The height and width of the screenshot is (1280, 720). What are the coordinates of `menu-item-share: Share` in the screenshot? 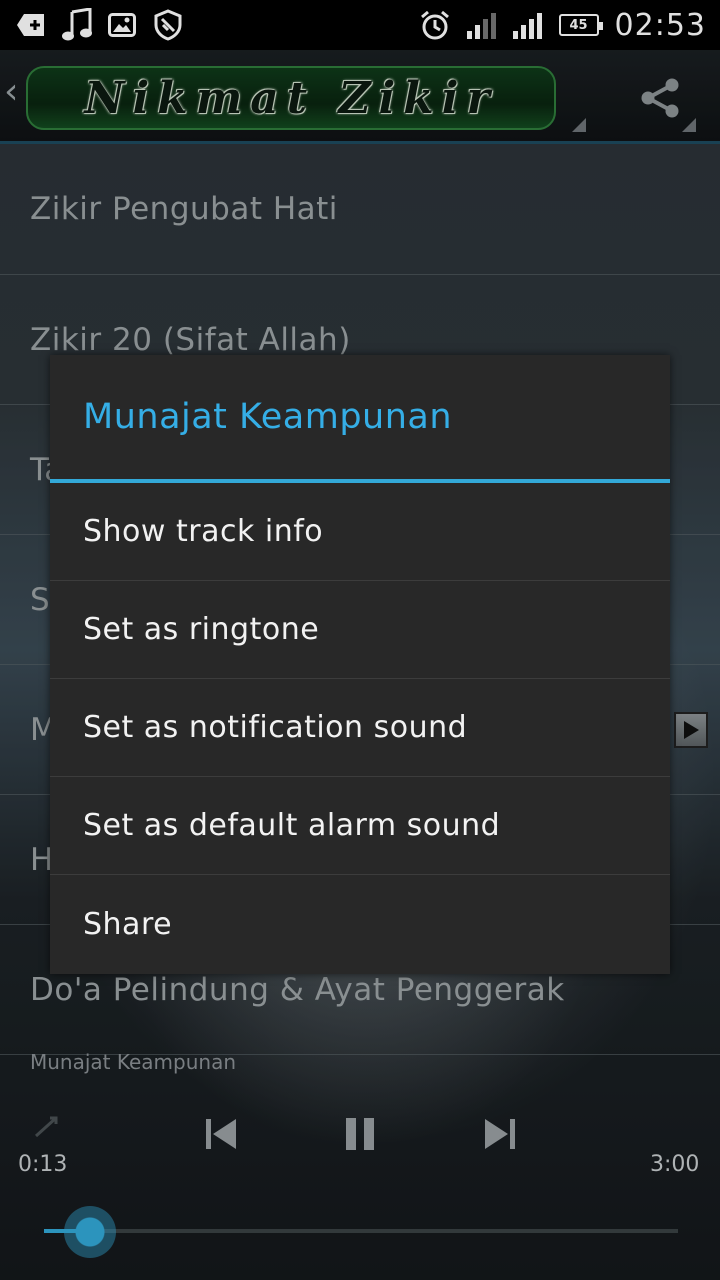 It's located at (360, 924).